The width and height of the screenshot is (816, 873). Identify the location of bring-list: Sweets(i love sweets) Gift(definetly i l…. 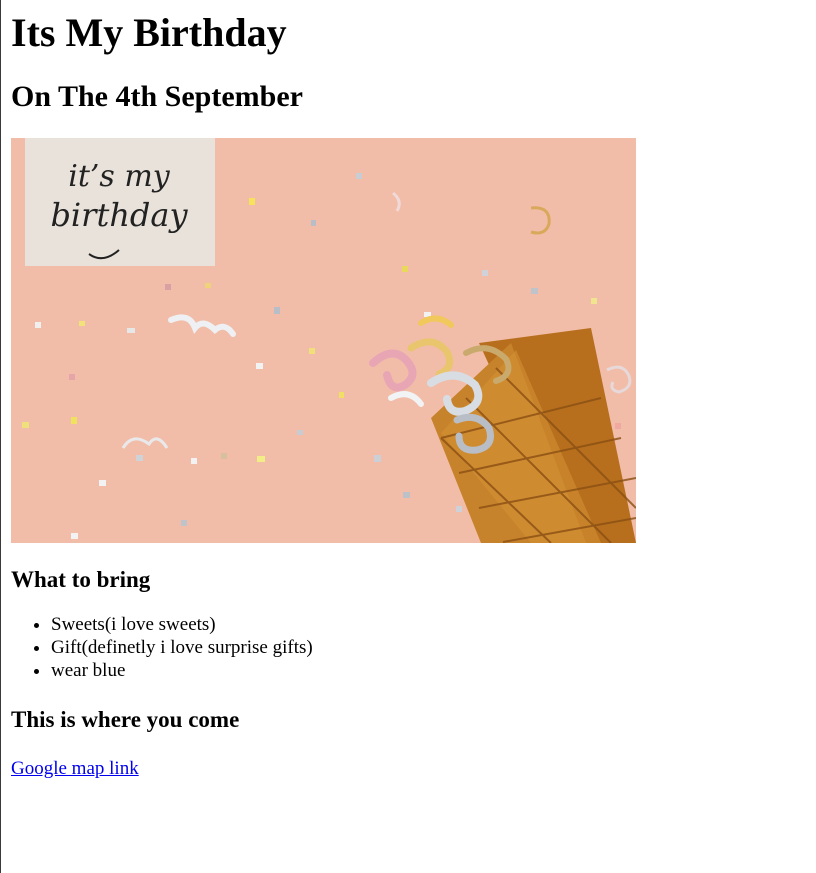
(406, 647).